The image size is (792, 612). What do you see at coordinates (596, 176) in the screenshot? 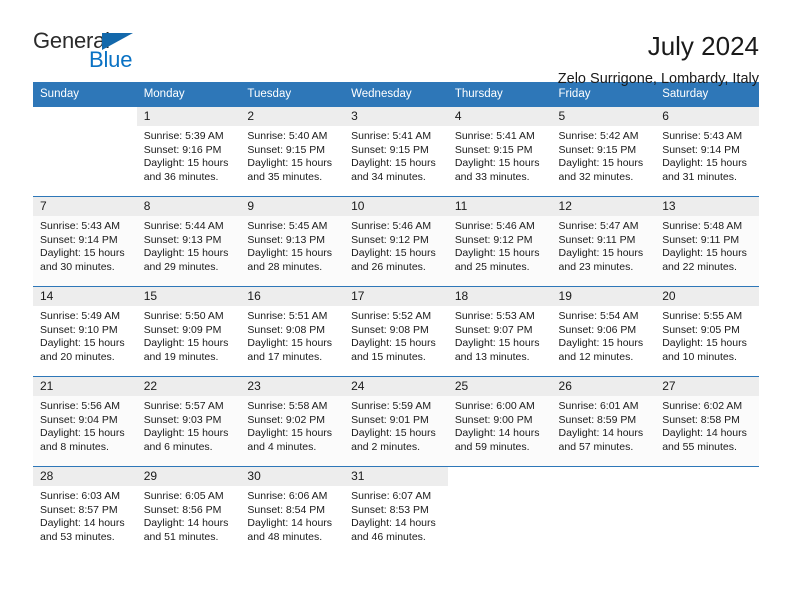
I see `daylight-text-cont: and 32 minutes.` at bounding box center [596, 176].